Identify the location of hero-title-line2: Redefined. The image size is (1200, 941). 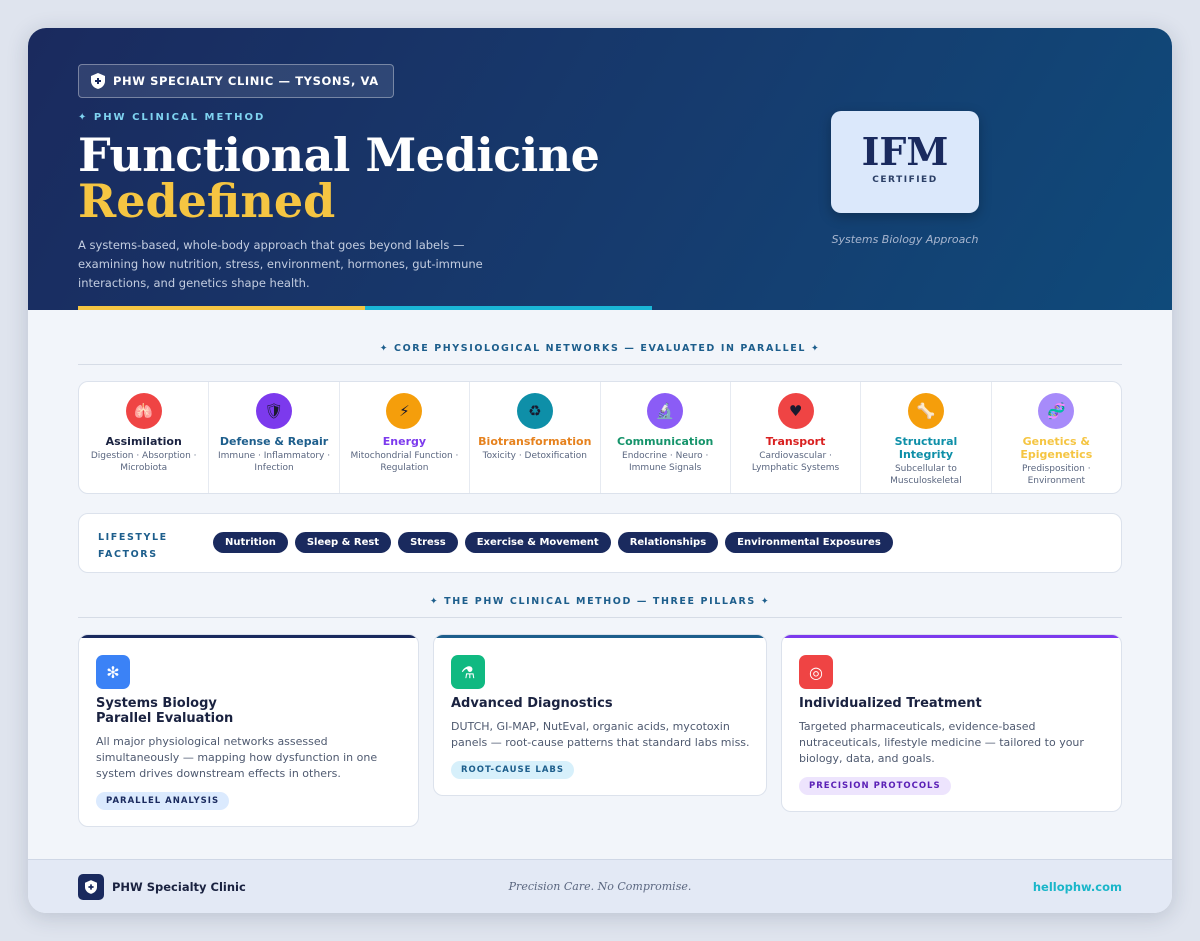
(207, 201).